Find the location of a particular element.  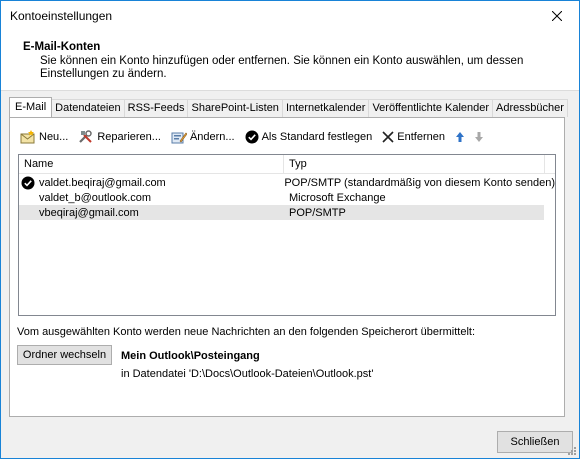

account-name: valdet_b@outlook.com is located at coordinates (95, 197).